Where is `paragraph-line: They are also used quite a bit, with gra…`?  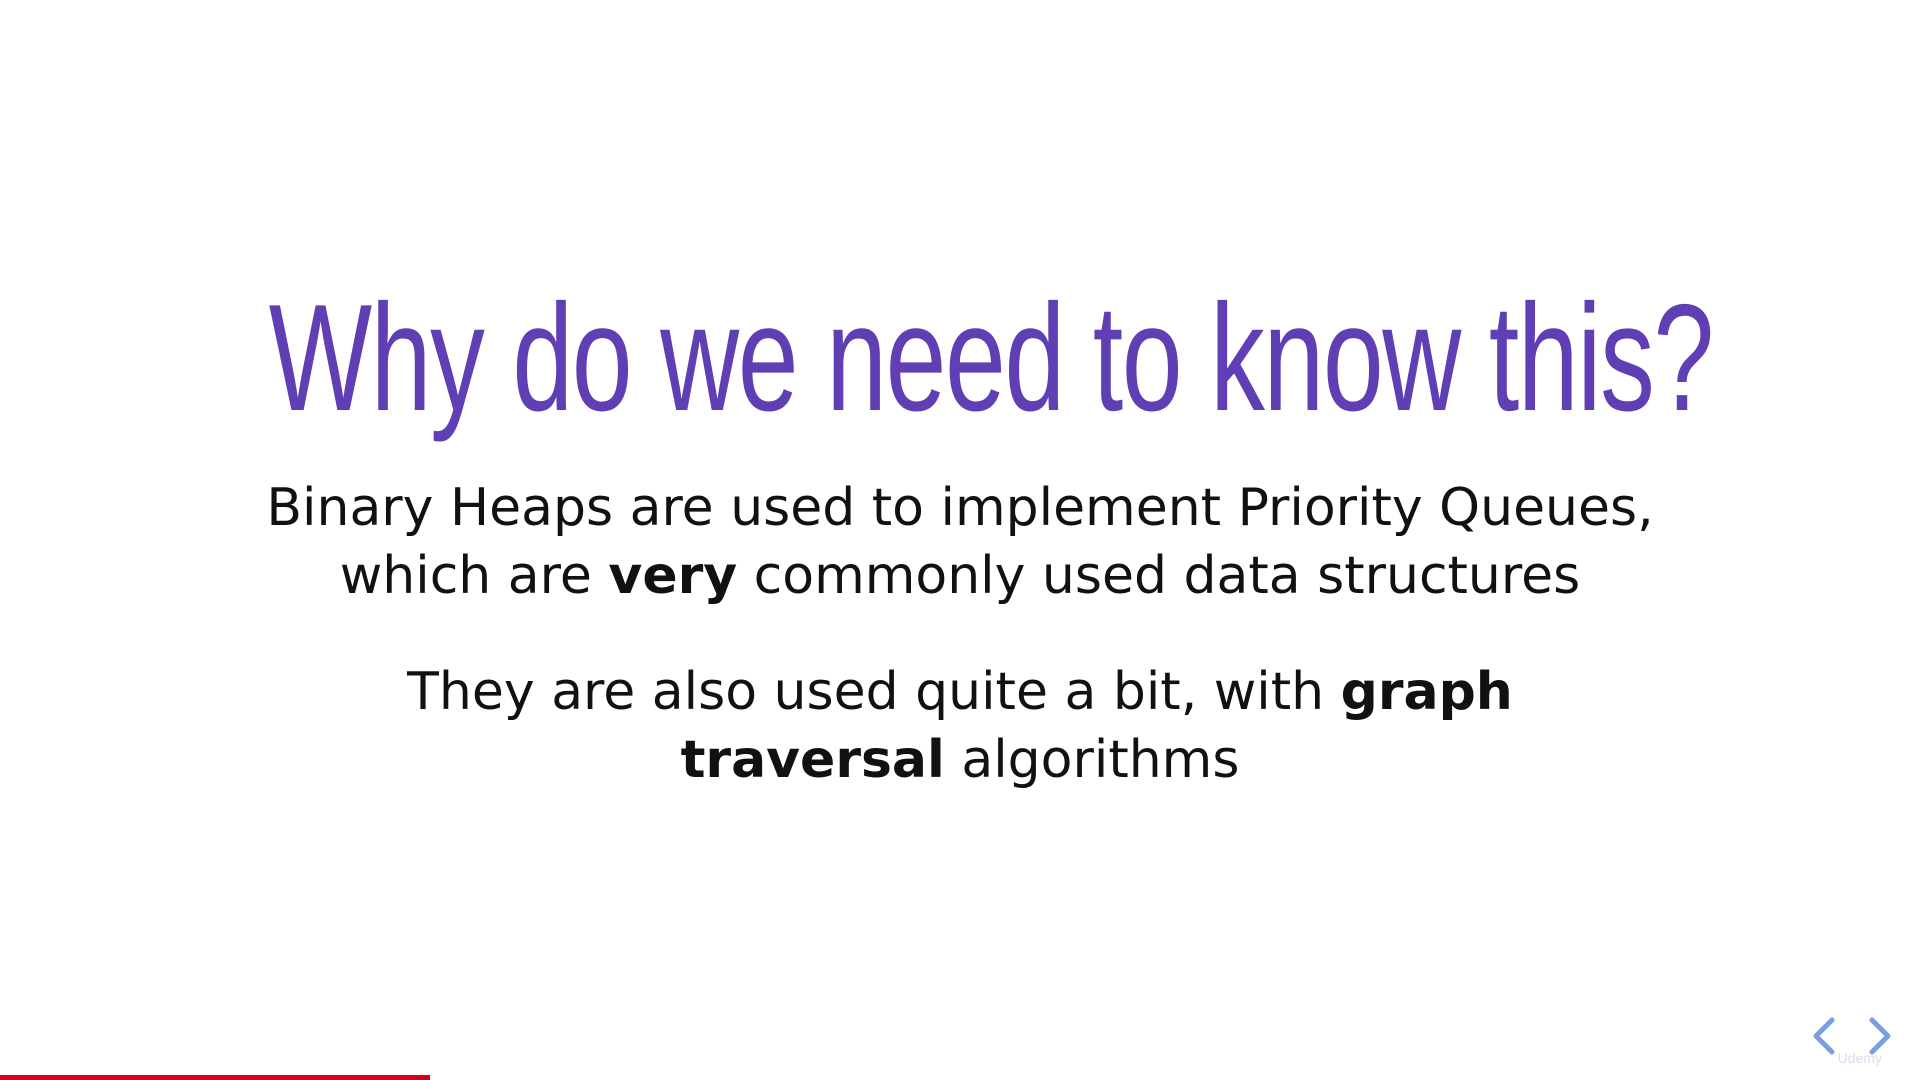 paragraph-line: They are also used quite a bit, with gra… is located at coordinates (960, 692).